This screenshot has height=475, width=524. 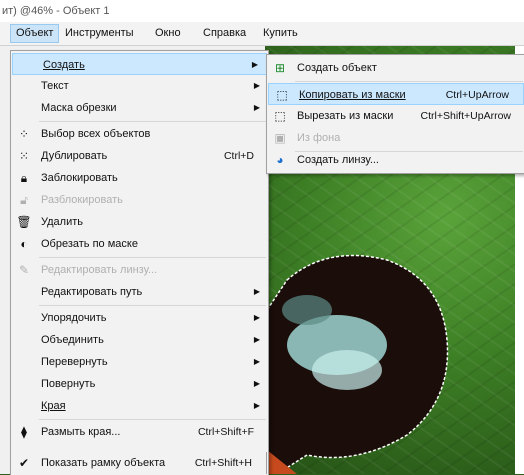 I want to click on menu-item-label: Вырезать из маски, so click(x=345, y=116).